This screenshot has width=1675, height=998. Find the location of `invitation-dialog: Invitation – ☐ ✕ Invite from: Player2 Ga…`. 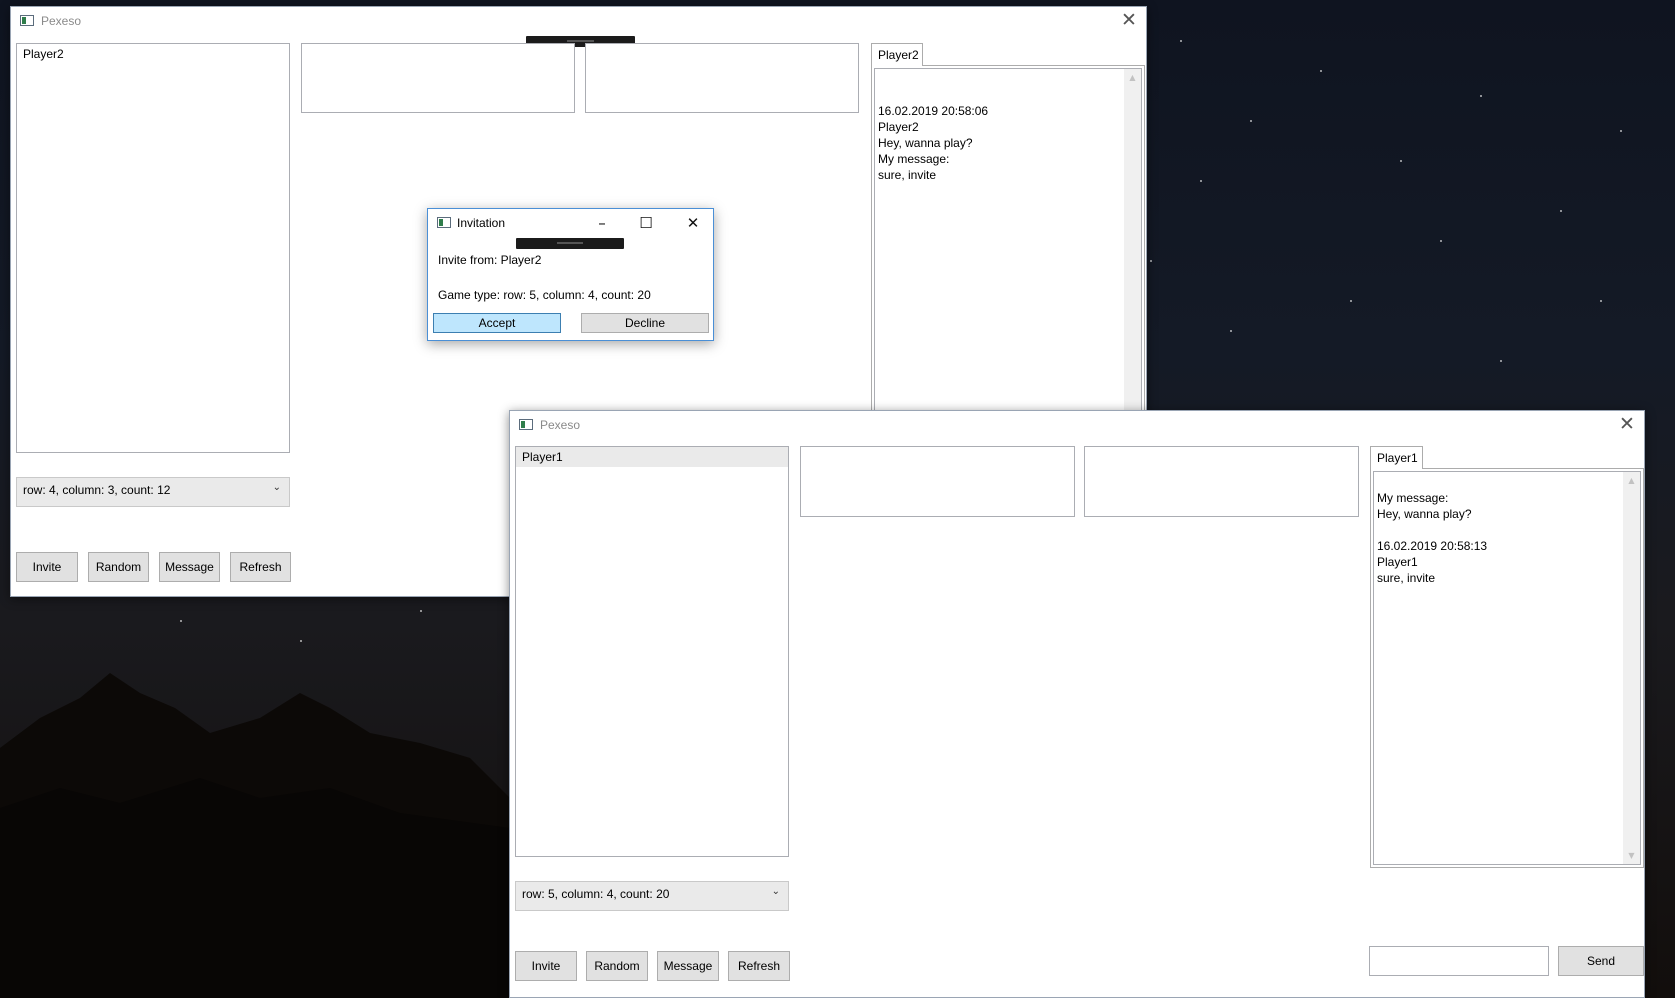

invitation-dialog: Invitation – ☐ ✕ Invite from: Player2 Ga… is located at coordinates (570, 274).